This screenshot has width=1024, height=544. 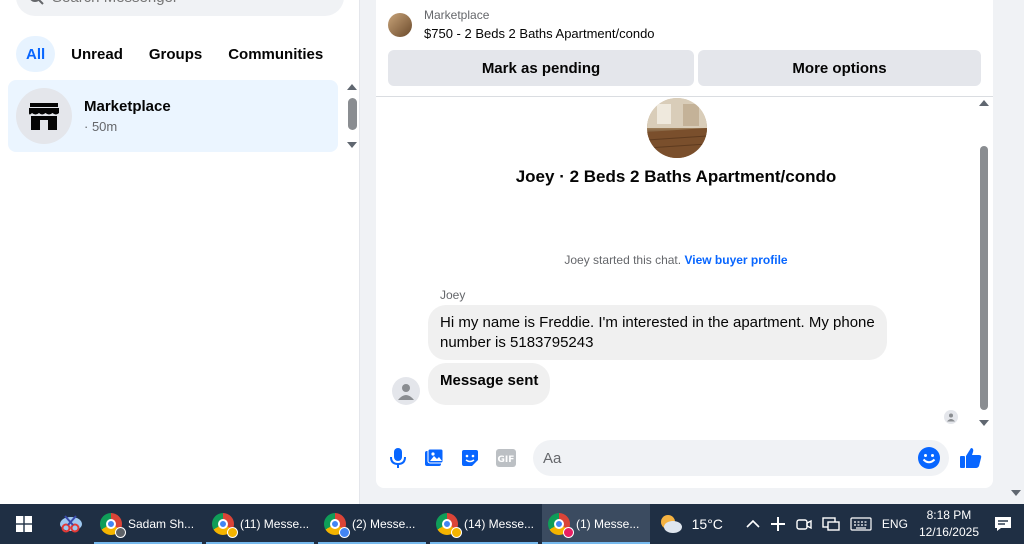 I want to click on chat-time: · 50m, so click(x=101, y=126).